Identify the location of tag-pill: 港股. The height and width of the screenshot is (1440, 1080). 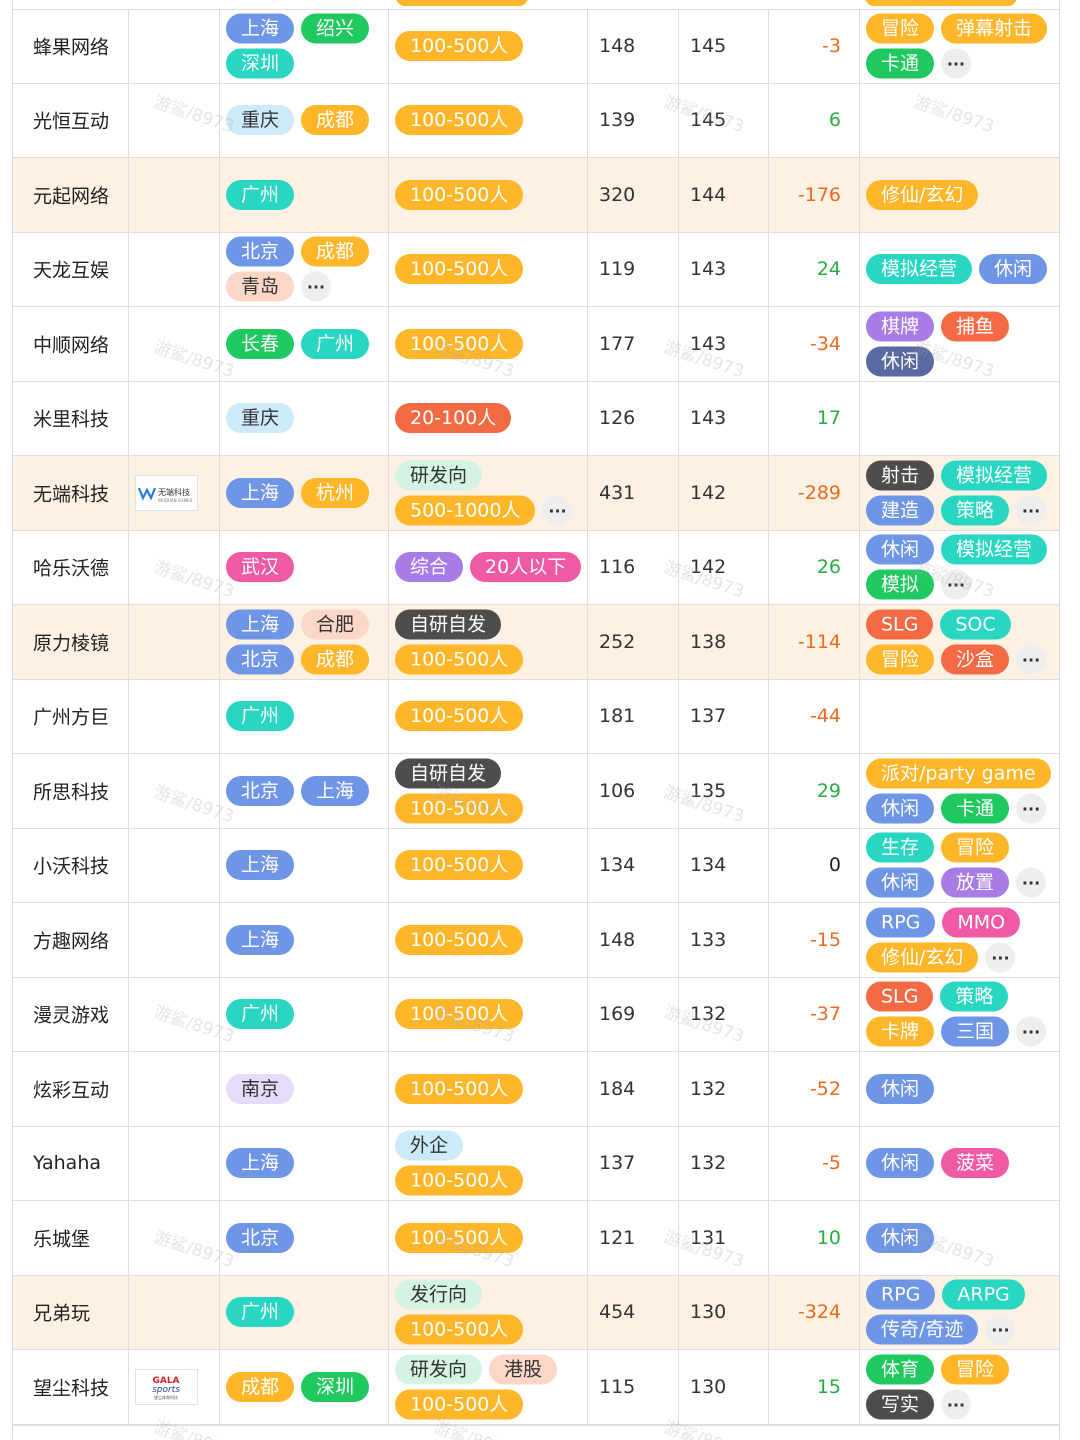
(523, 1369).